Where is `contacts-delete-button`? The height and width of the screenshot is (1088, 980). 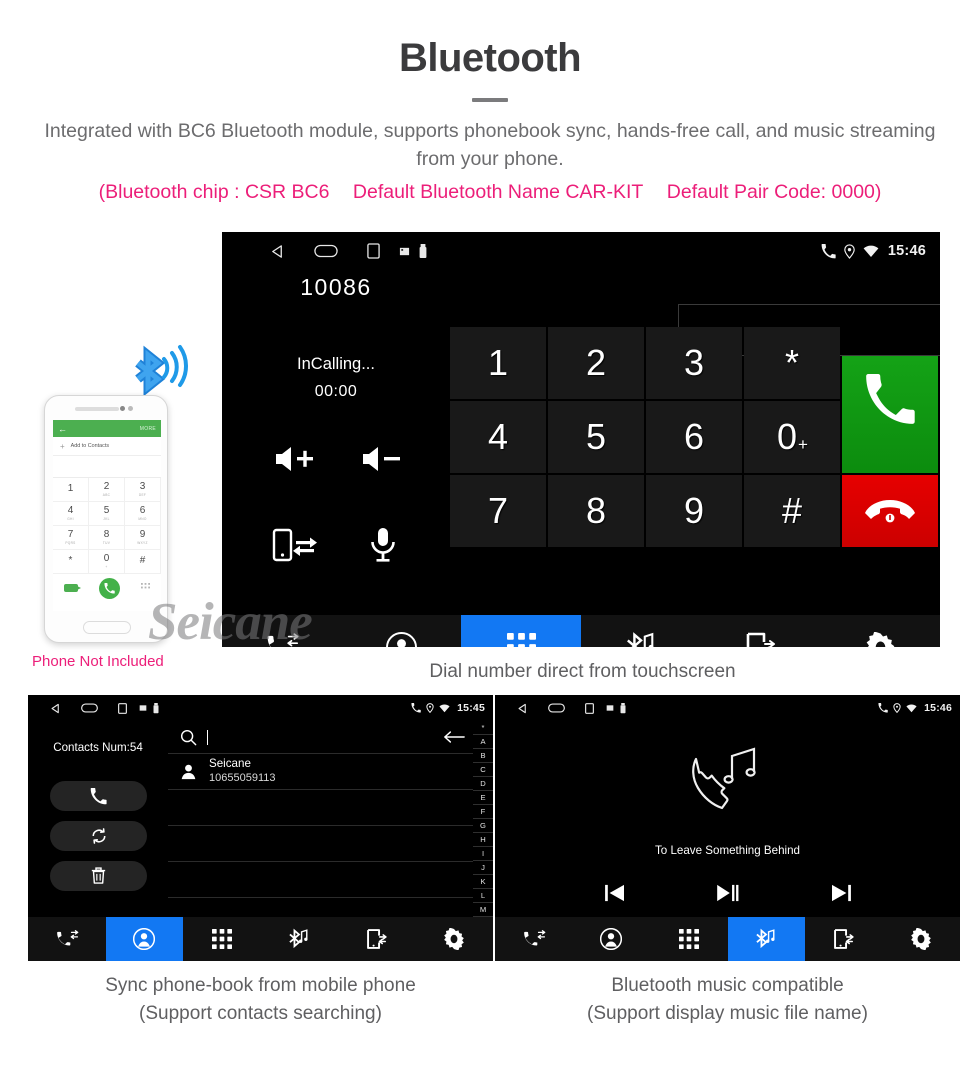
contacts-delete-button is located at coordinates (98, 876).